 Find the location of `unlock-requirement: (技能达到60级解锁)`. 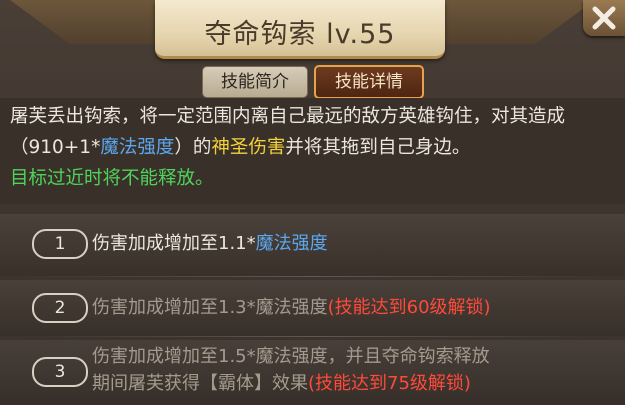

unlock-requirement: (技能达到60级解锁) is located at coordinates (409, 307).